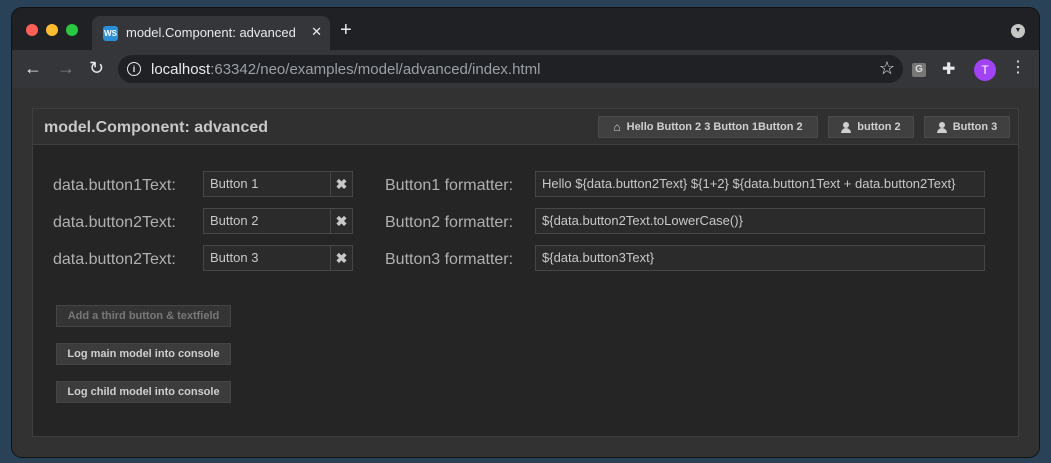 The height and width of the screenshot is (463, 1051). What do you see at coordinates (708, 127) in the screenshot?
I see `header-button-1: ⌂ Hello Button 2 3 Button 1Button 2` at bounding box center [708, 127].